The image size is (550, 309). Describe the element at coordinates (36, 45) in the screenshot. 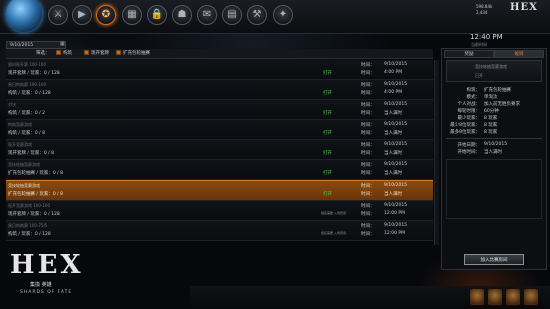

I see `date-field: 9/10/2015` at that location.